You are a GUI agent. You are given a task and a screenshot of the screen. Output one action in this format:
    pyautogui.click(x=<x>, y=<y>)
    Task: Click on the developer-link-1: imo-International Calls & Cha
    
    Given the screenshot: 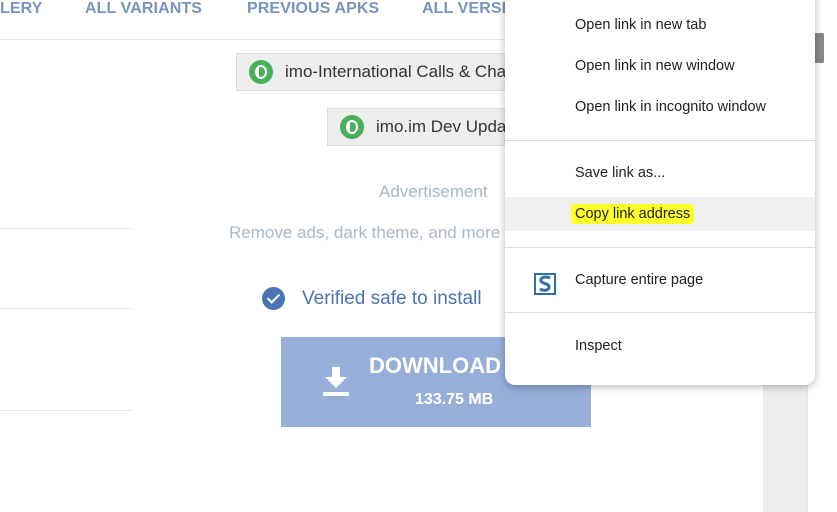 What is the action you would take?
    pyautogui.click(x=376, y=72)
    